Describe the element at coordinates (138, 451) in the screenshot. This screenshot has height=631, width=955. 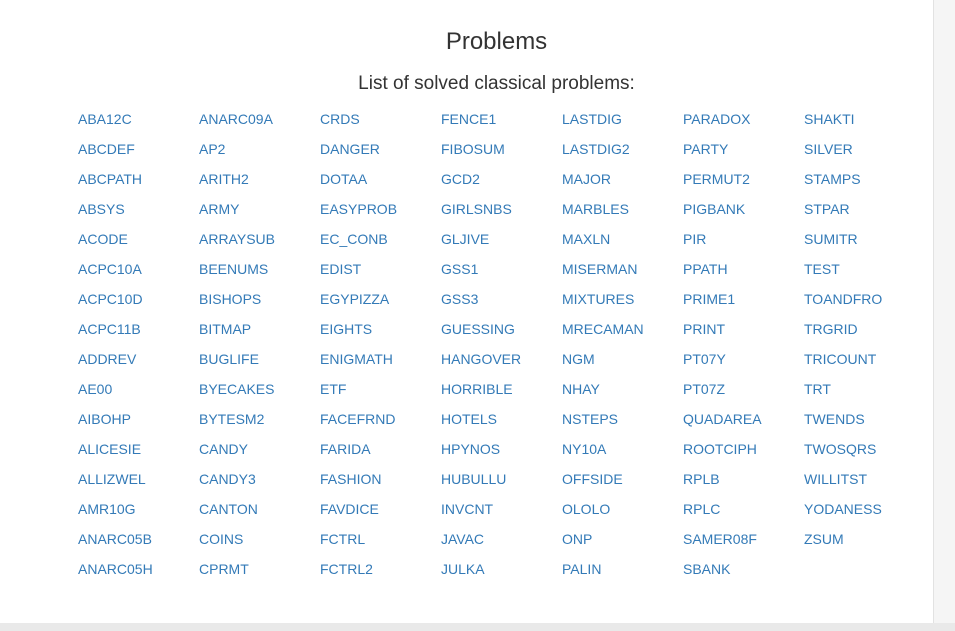
I see `problem-link: ALICESIE` at that location.